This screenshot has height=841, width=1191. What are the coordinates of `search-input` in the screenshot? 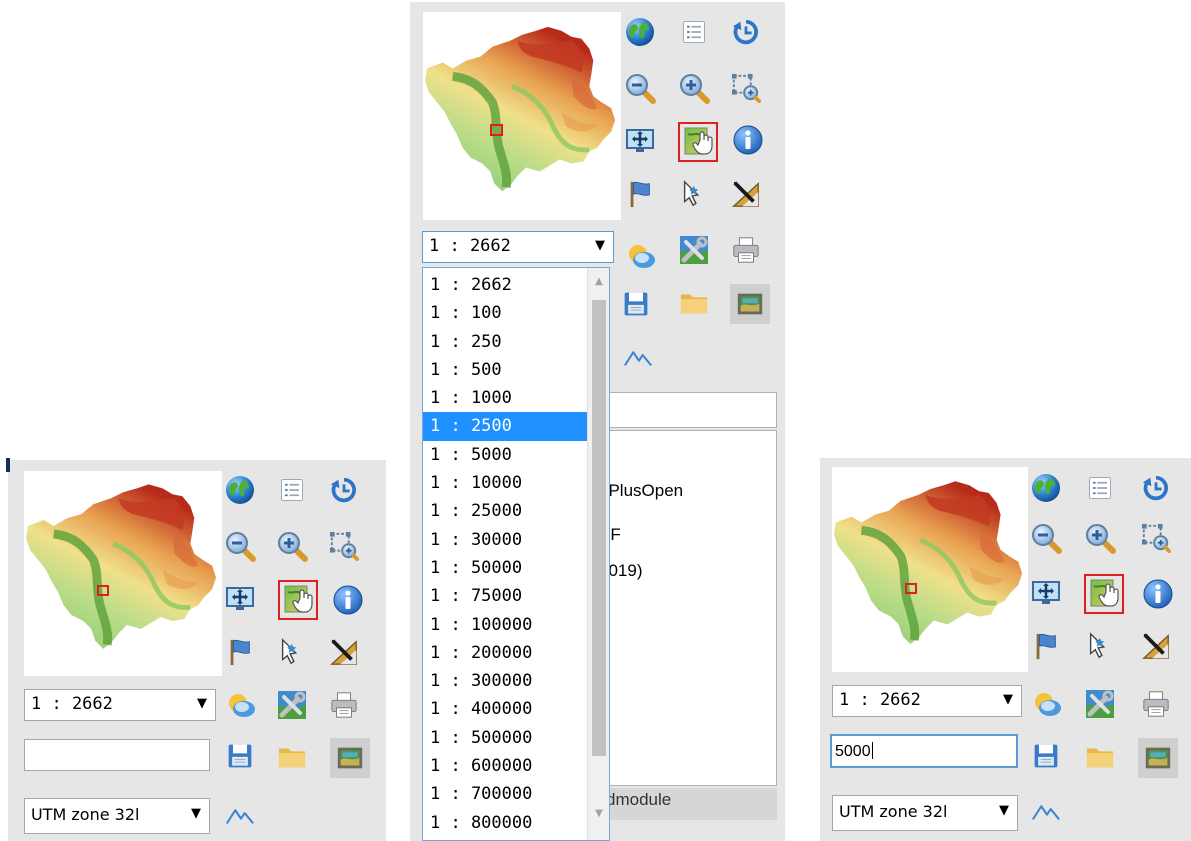 It's located at (117, 755).